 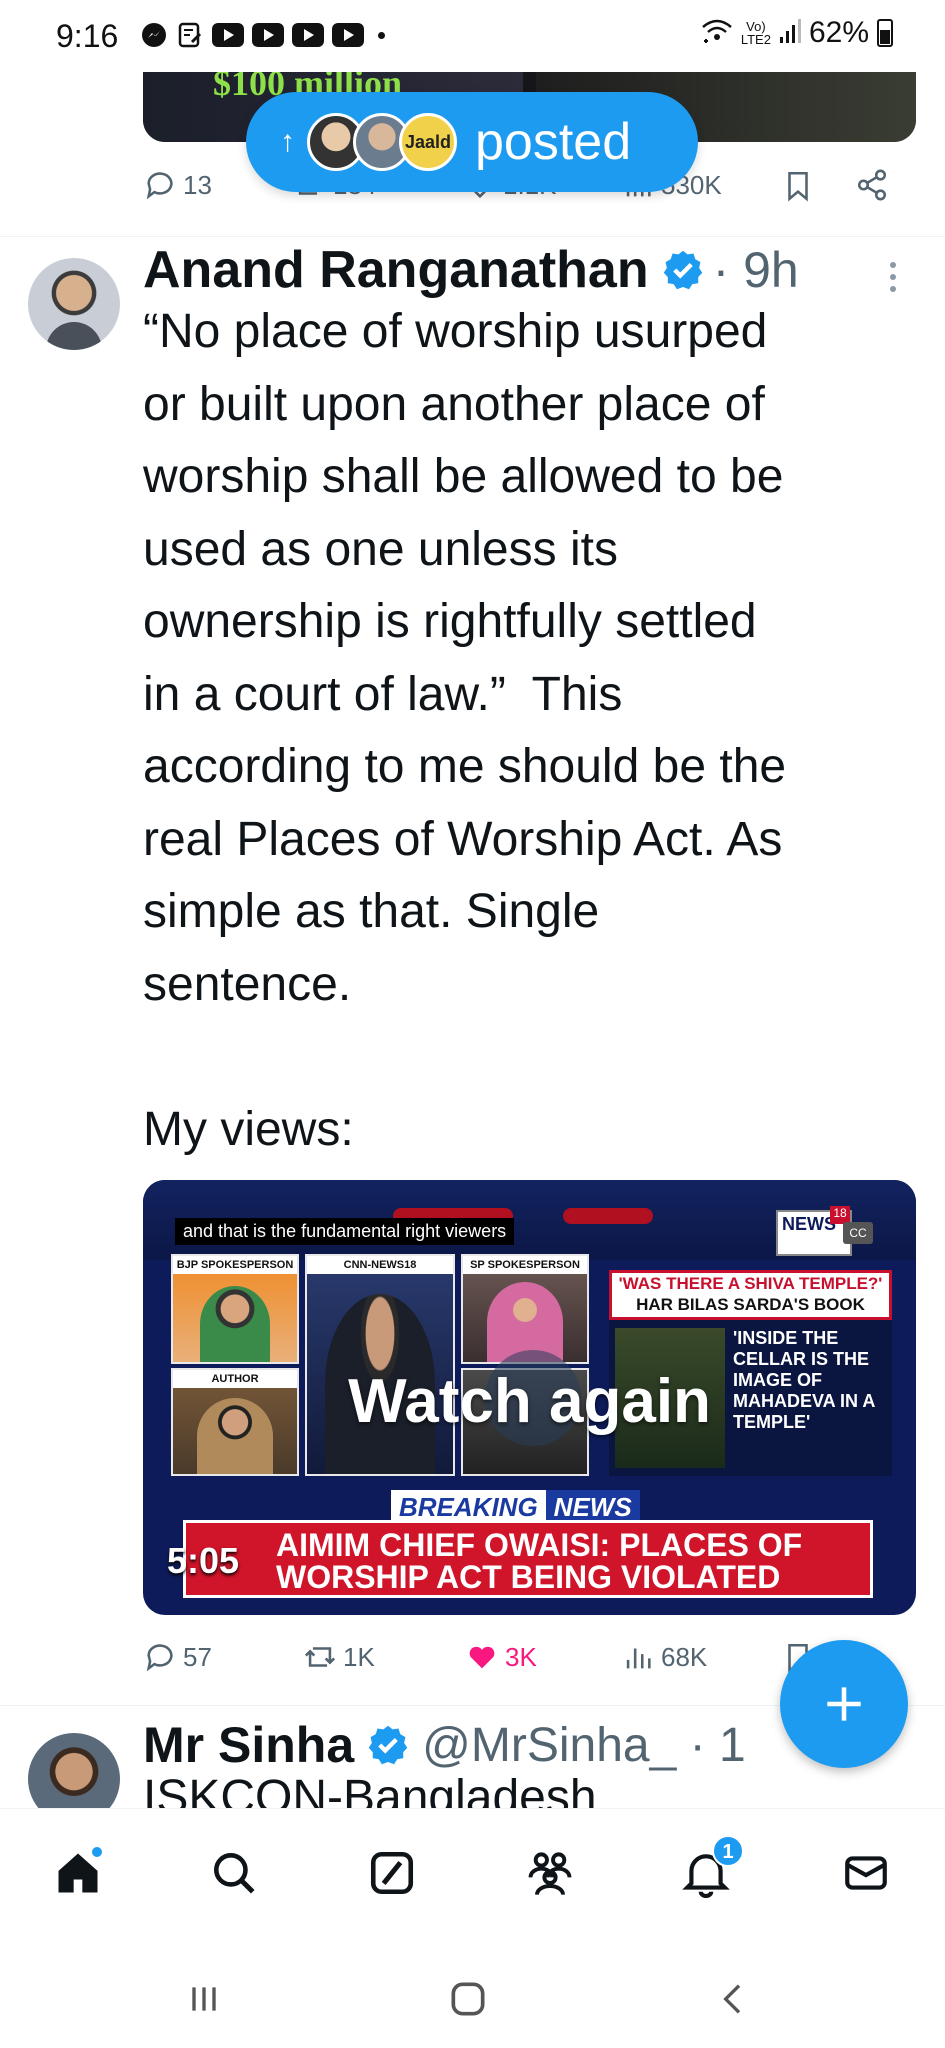 I want to click on video-duration: 5:05, so click(x=203, y=1560).